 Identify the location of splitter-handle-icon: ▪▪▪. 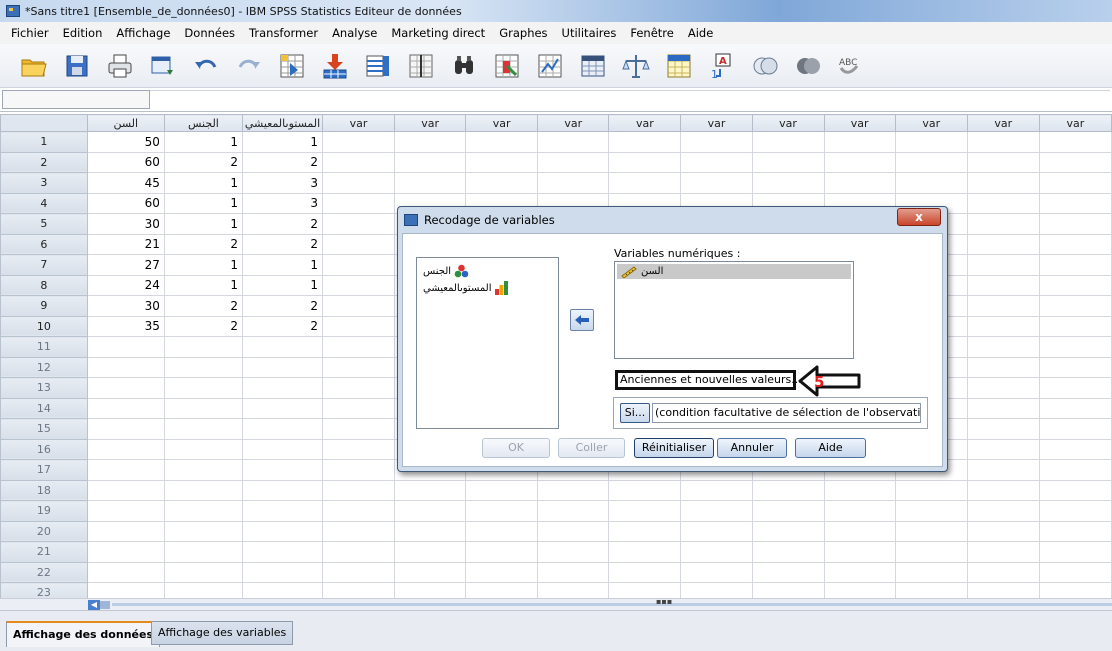
(664, 601).